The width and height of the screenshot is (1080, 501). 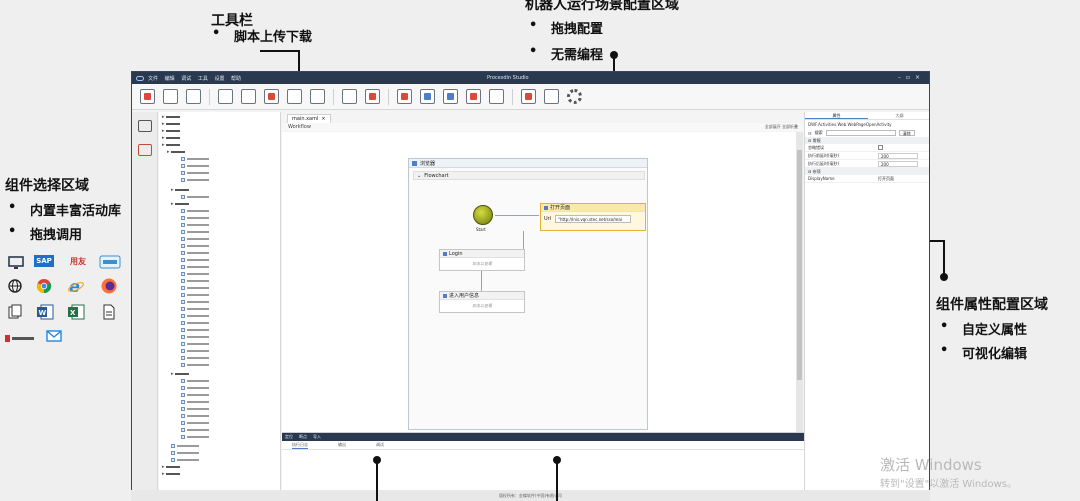 What do you see at coordinates (147, 96) in the screenshot?
I see `undo-redo-button` at bounding box center [147, 96].